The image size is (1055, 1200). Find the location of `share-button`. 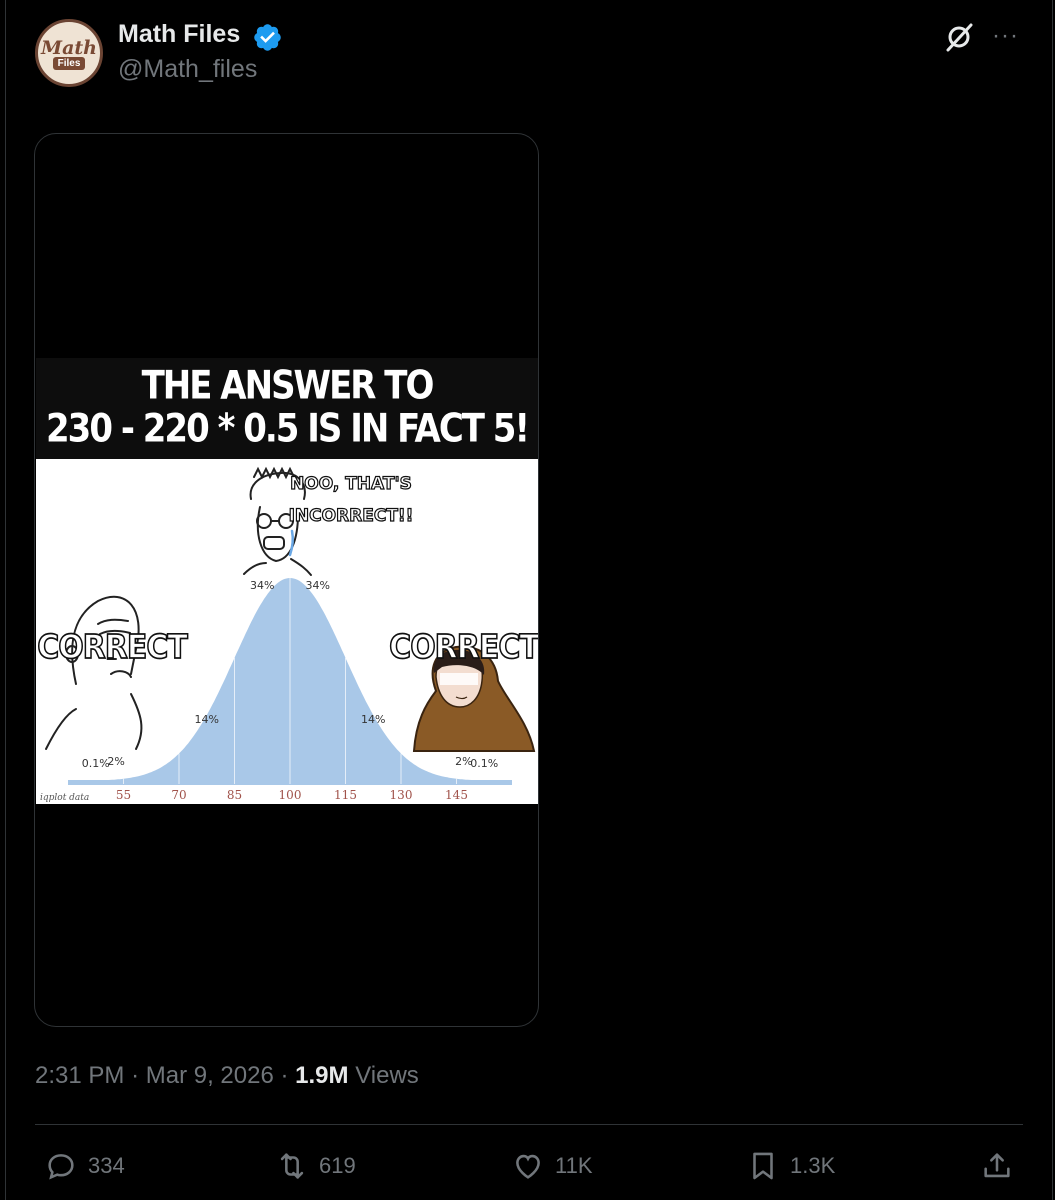

share-button is located at coordinates (1002, 1166).